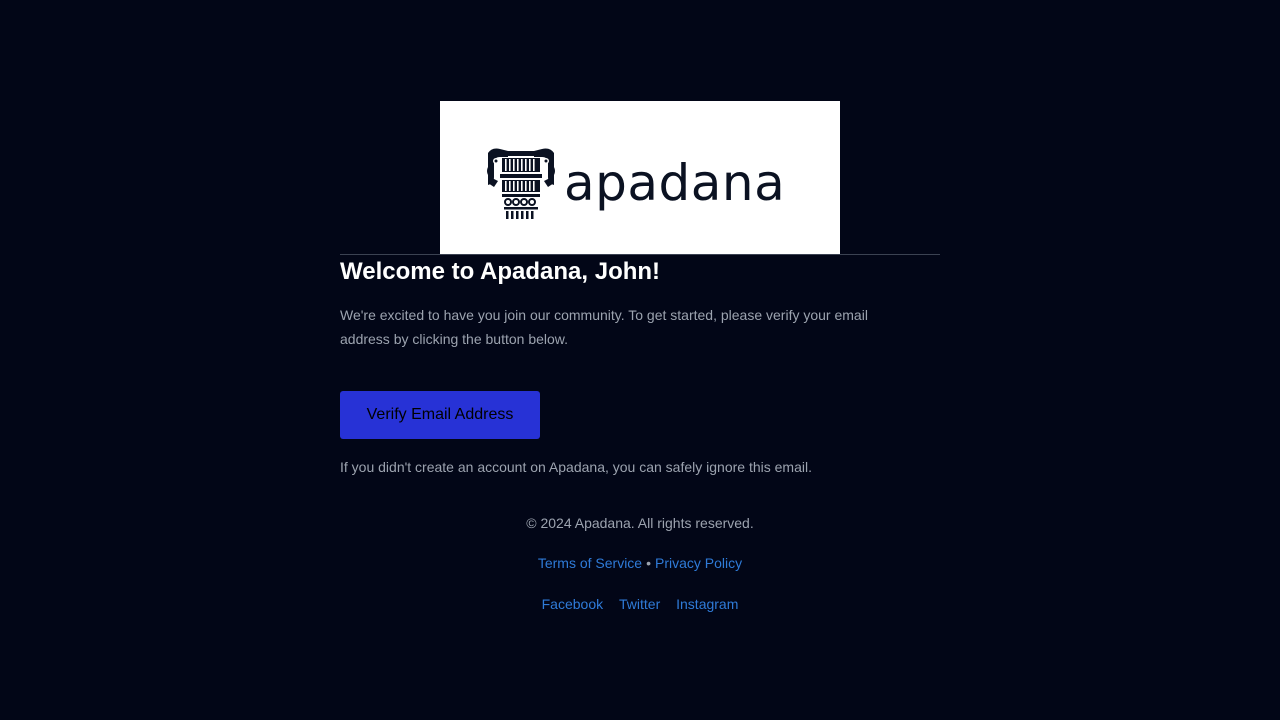  I want to click on twitter-link: Twitter, so click(639, 604).